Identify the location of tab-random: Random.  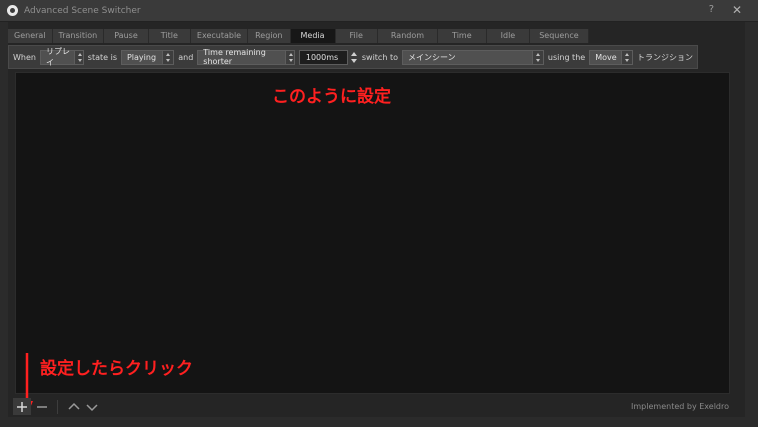
(408, 36).